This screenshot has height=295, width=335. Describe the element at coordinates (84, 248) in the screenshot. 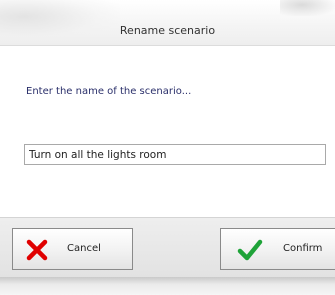

I see `cancel-button-label: Cancel` at that location.